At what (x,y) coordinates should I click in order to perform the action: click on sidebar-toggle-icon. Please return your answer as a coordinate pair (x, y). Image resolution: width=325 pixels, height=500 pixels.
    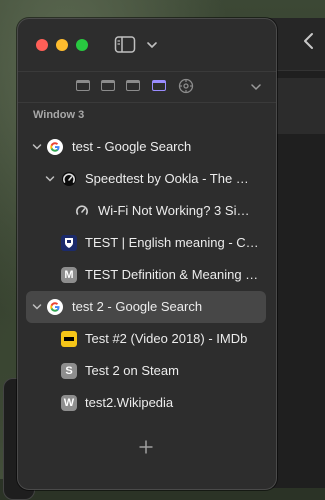
    Looking at the image, I should click on (125, 45).